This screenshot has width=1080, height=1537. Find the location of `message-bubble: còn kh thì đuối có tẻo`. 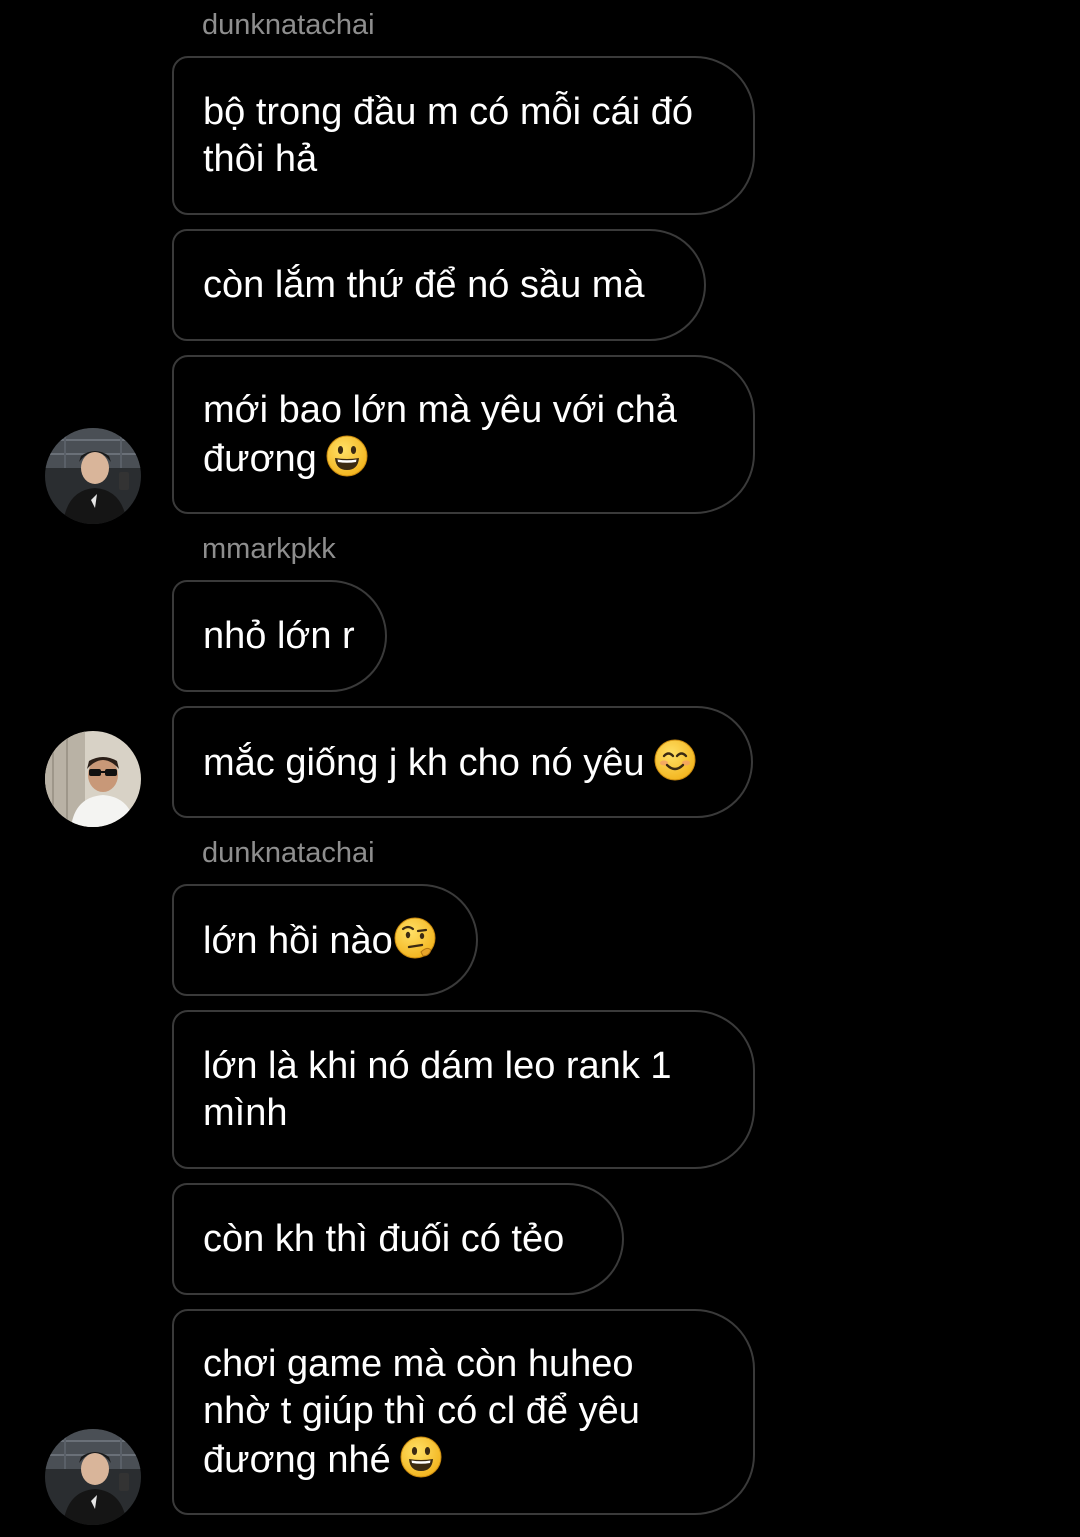

message-bubble: còn kh thì đuối có tẻo is located at coordinates (398, 1239).